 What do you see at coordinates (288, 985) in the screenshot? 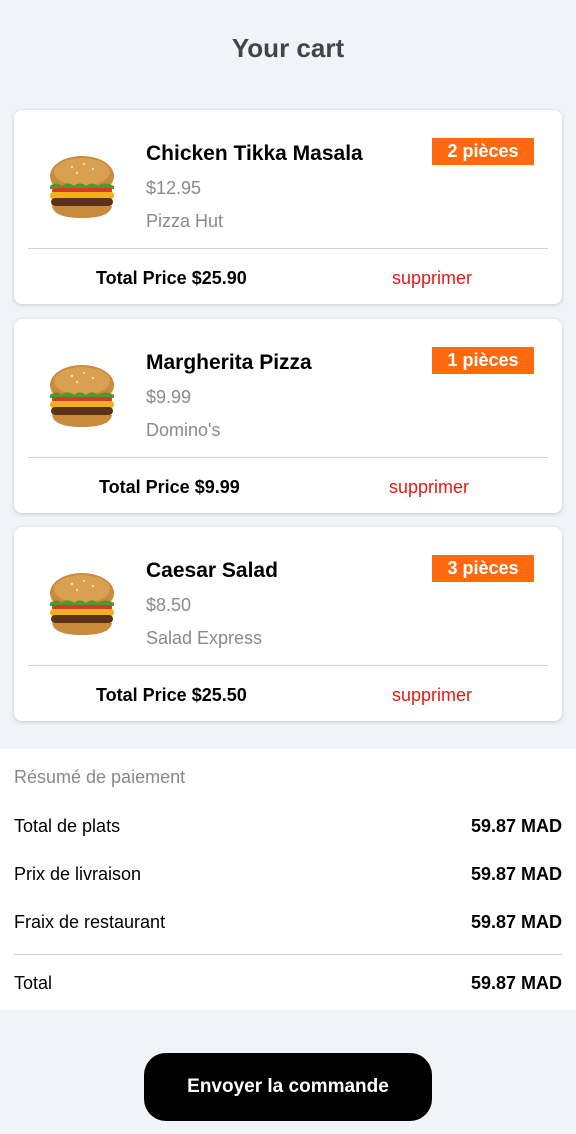
I see `summary-total-row: Total 59.87 MAD` at bounding box center [288, 985].